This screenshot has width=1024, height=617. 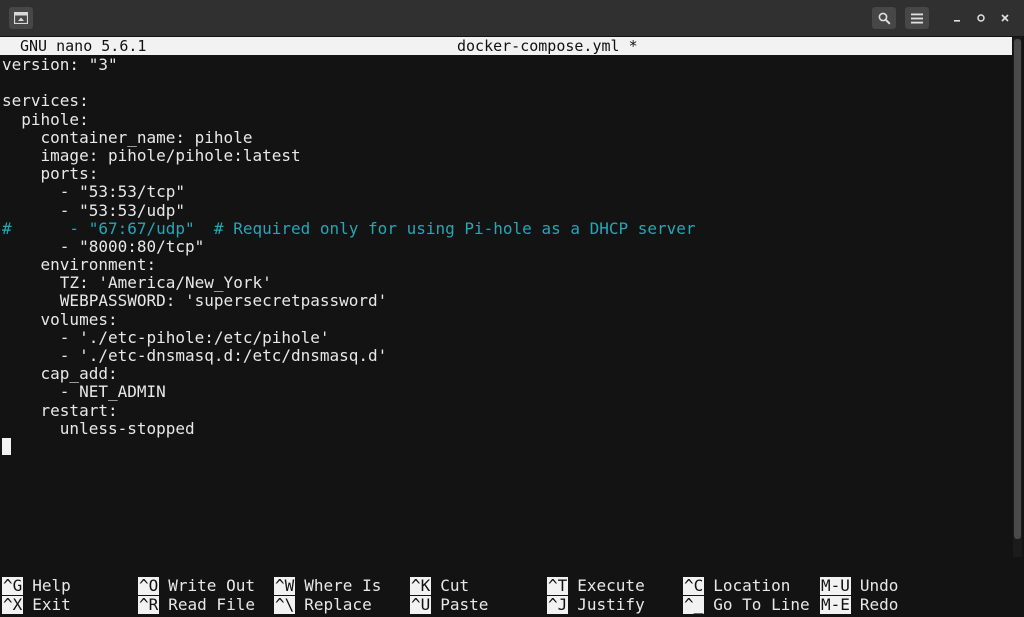 What do you see at coordinates (879, 585) in the screenshot?
I see `shortcut-label: Undo` at bounding box center [879, 585].